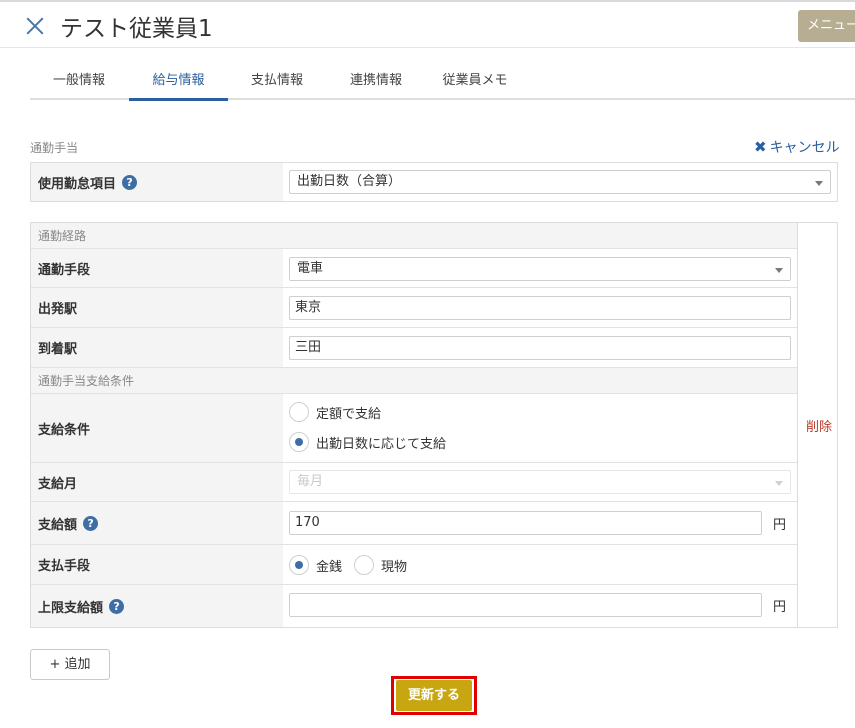 Image resolution: width=855 pixels, height=728 pixels. What do you see at coordinates (381, 444) in the screenshot?
I see `attendance-days-label: 出勤日数に応じて支給` at bounding box center [381, 444].